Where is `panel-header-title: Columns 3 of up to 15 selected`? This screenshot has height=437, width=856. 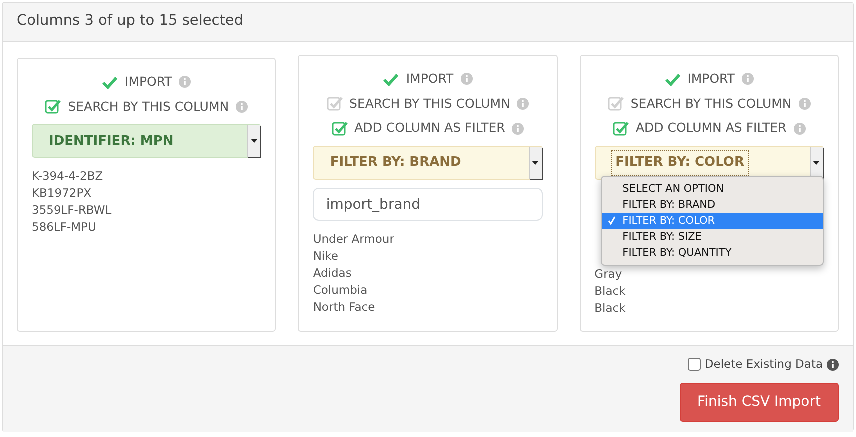
panel-header-title: Columns 3 of up to 15 selected is located at coordinates (428, 22).